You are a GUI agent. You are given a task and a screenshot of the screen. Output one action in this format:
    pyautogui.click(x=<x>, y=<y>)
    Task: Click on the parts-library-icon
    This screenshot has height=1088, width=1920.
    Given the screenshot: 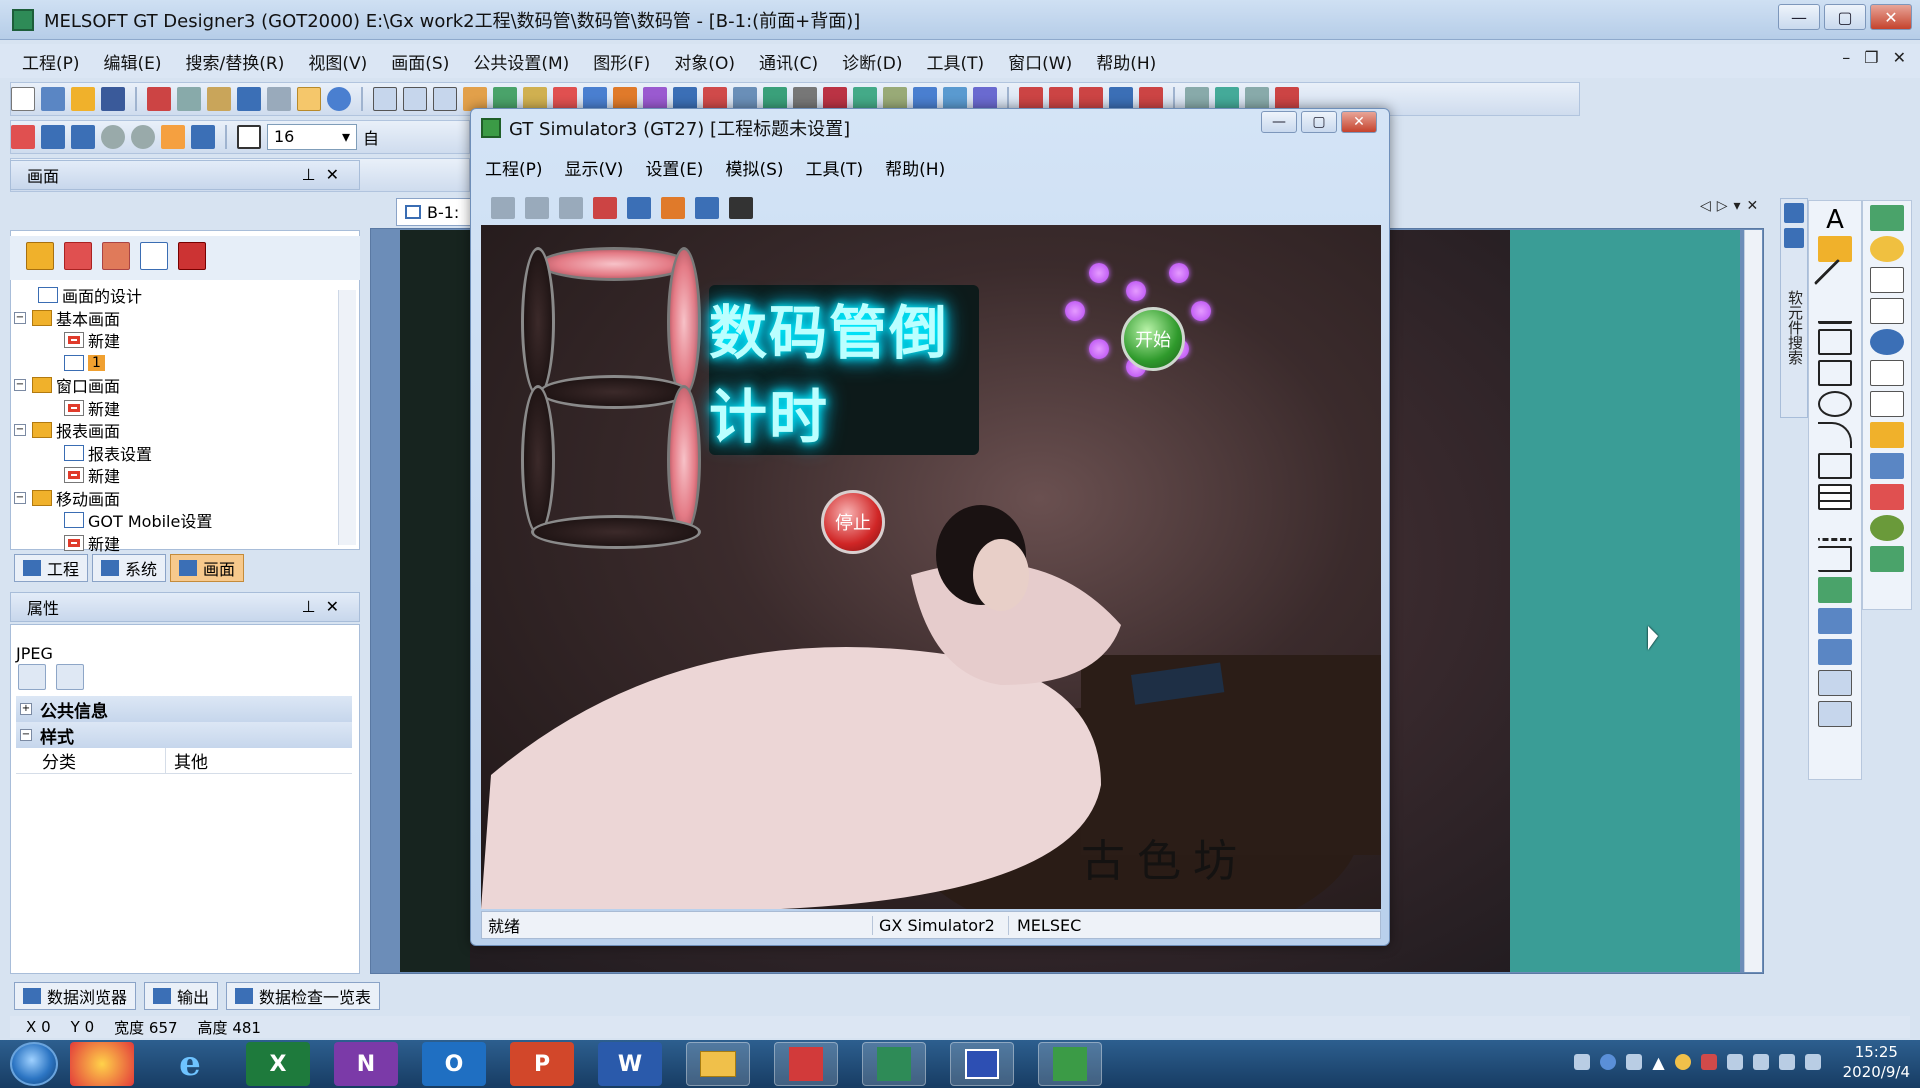 What is the action you would take?
    pyautogui.click(x=1835, y=714)
    